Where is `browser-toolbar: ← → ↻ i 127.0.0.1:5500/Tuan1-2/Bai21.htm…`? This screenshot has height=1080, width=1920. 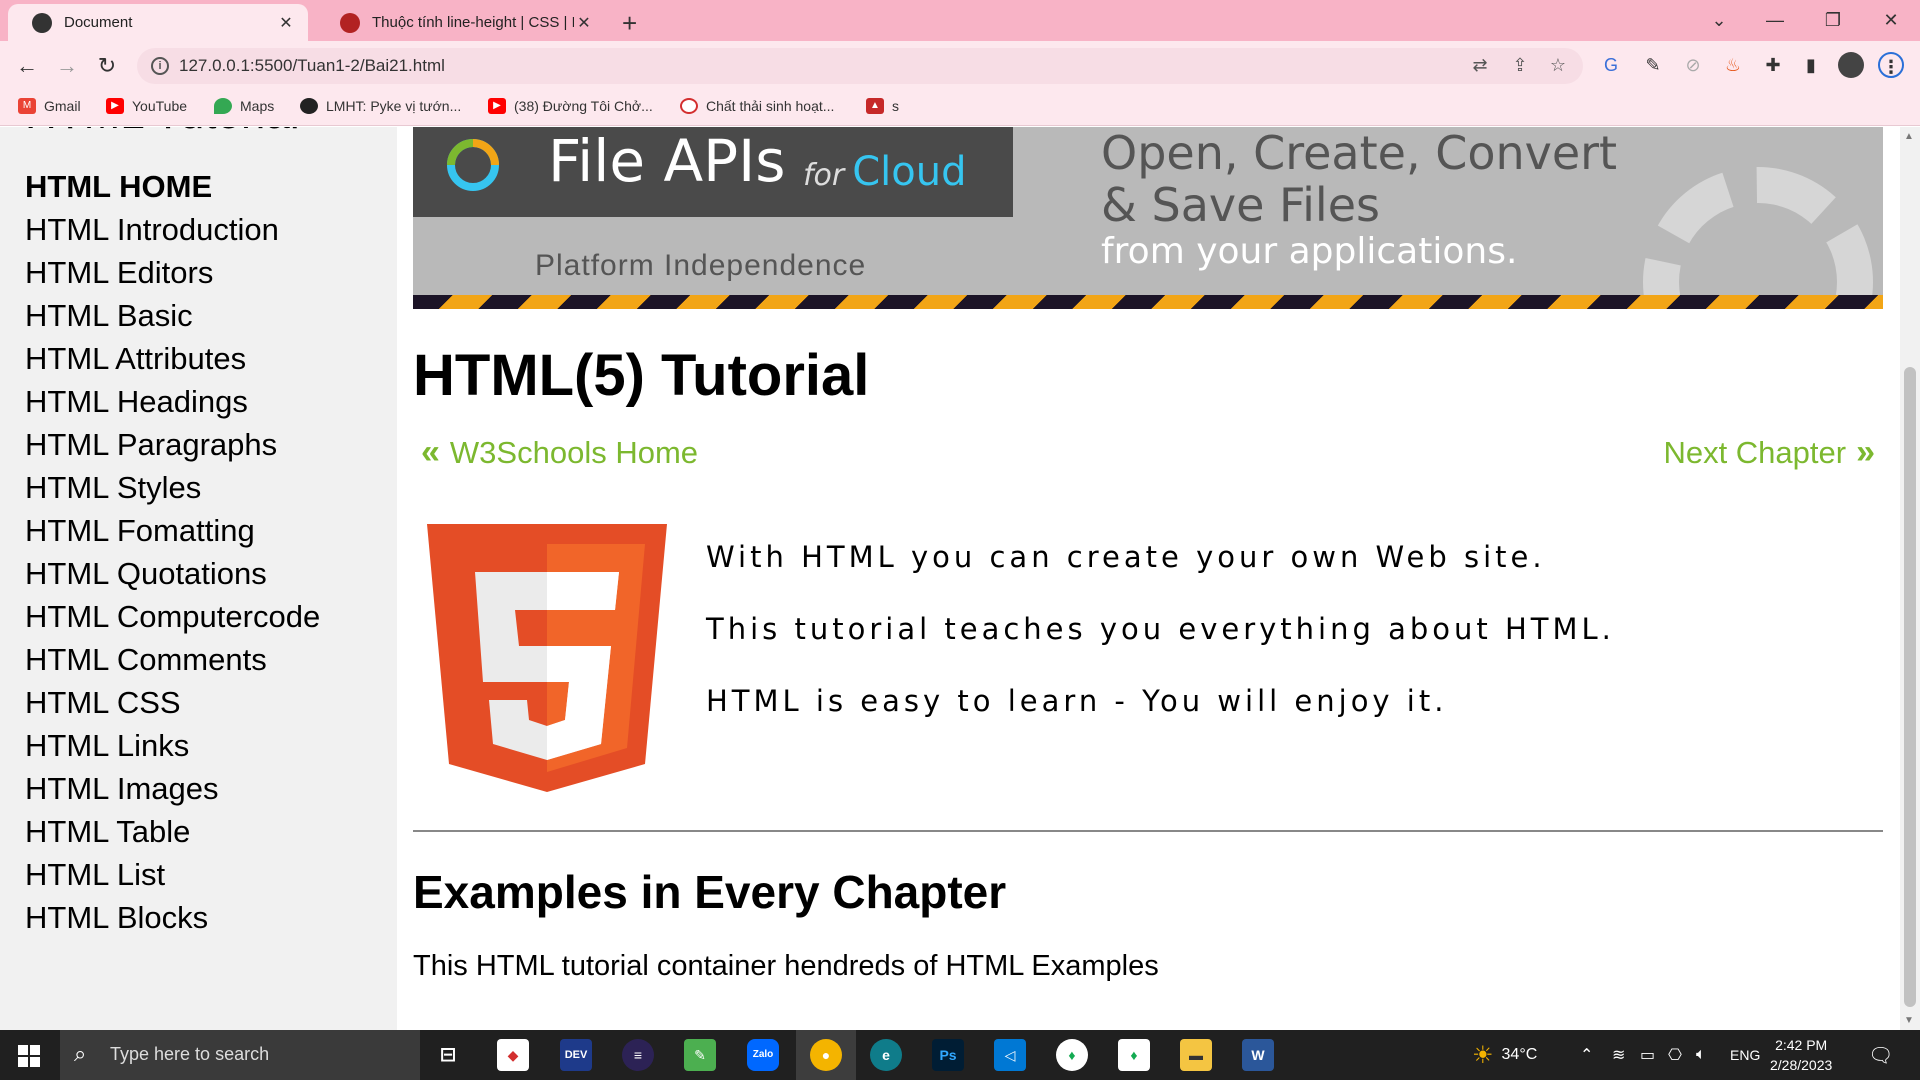
browser-toolbar: ← → ↻ i 127.0.0.1:5500/Tuan1-2/Bai21.htm… is located at coordinates (960, 65).